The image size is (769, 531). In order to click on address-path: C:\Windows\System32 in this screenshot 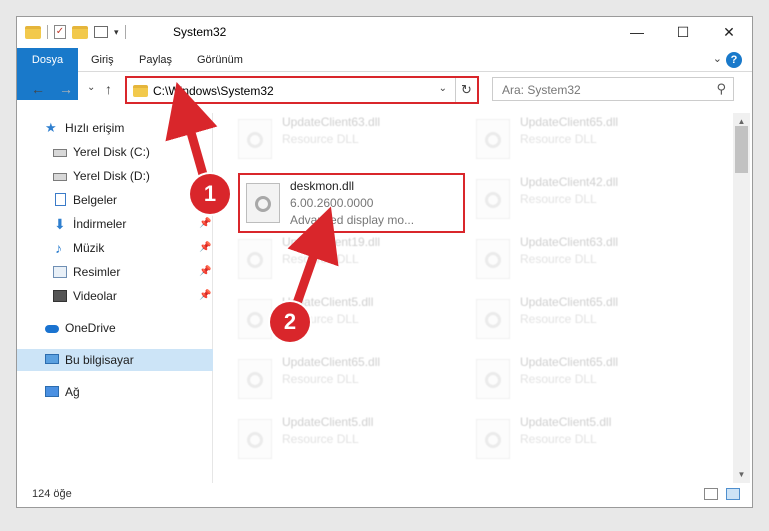, I will do `click(213, 91)`.